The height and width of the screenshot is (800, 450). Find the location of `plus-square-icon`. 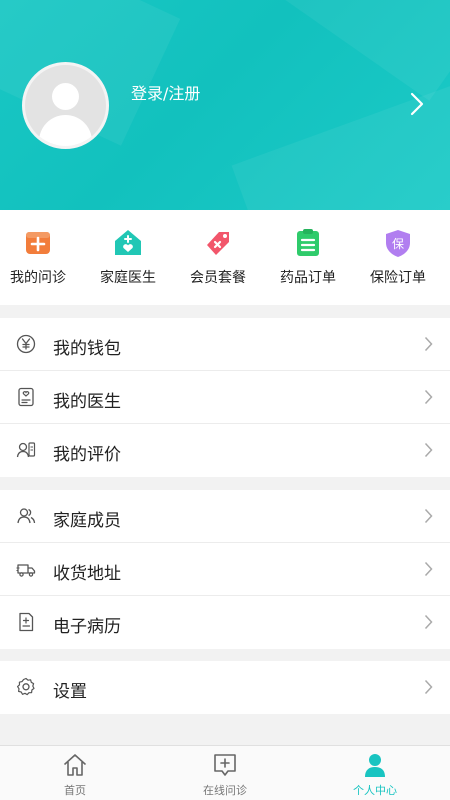

plus-square-icon is located at coordinates (38, 243).